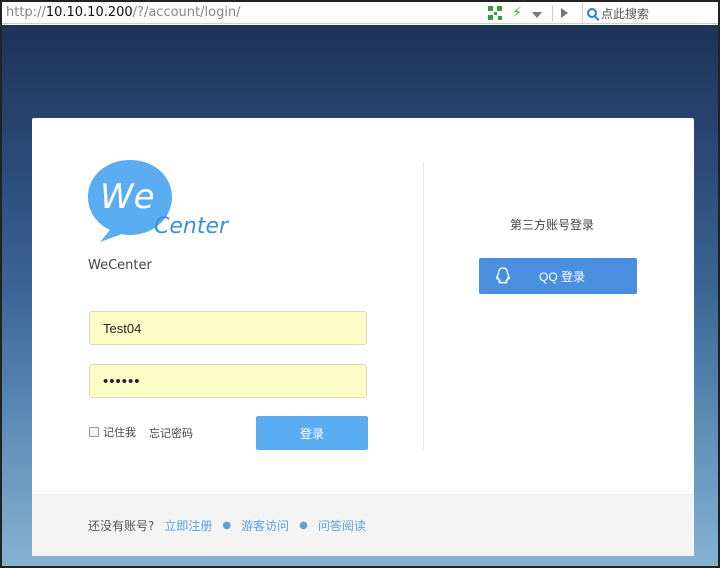  I want to click on remember-me-label: 记住我, so click(119, 432).